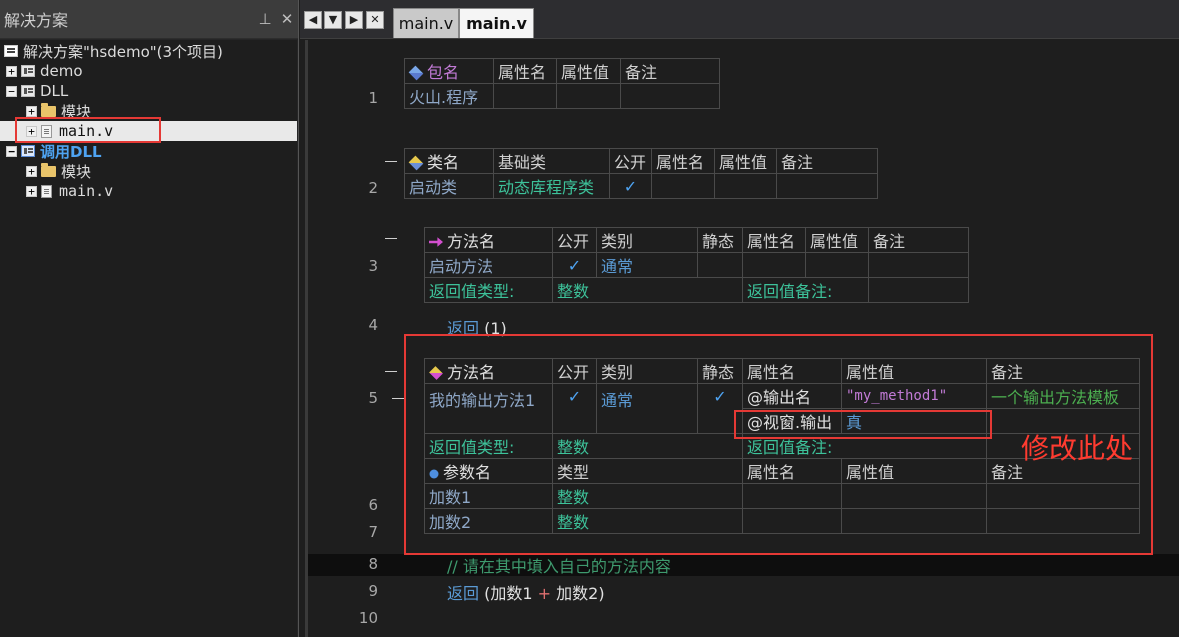 The width and height of the screenshot is (1179, 637). Describe the element at coordinates (149, 19) in the screenshot. I see `panel-header: 解决方案 ⊥ ✕` at that location.